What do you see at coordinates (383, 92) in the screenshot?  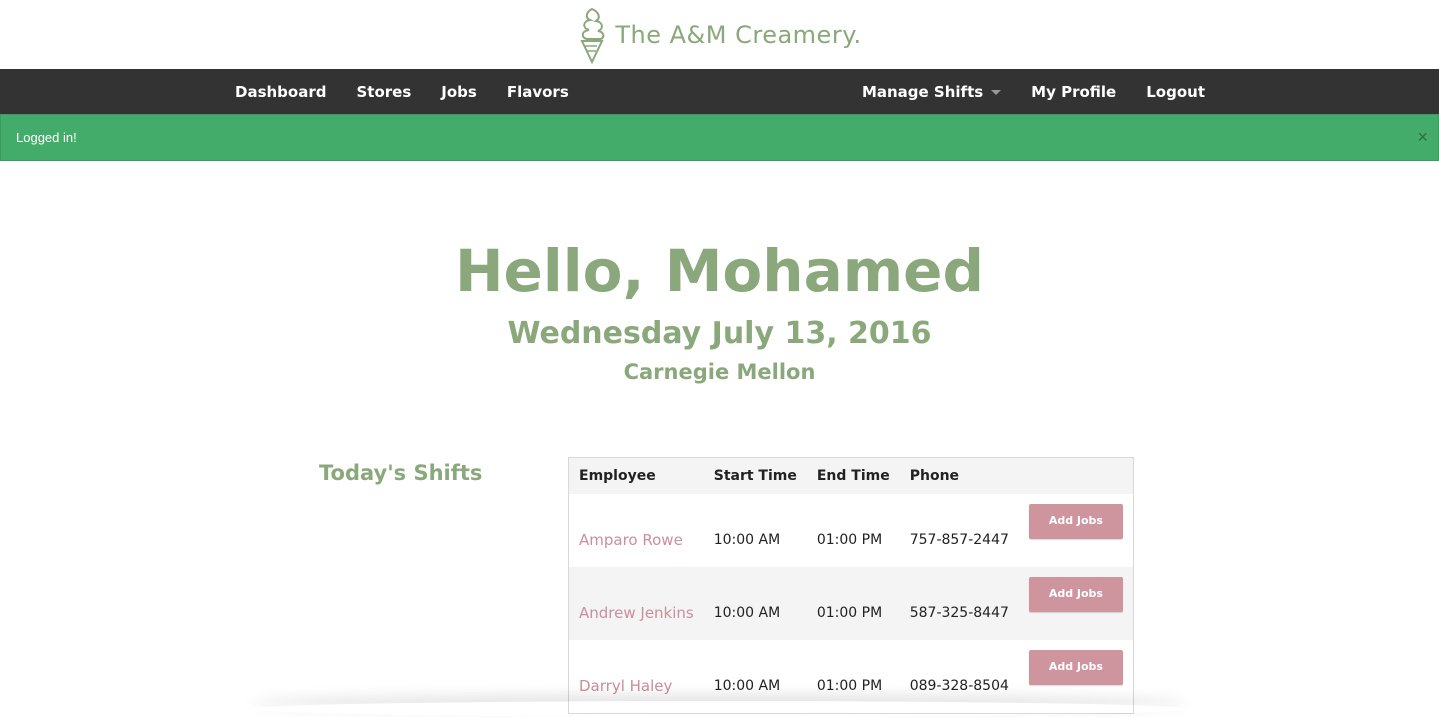 I see `nav-stores: Stores` at bounding box center [383, 92].